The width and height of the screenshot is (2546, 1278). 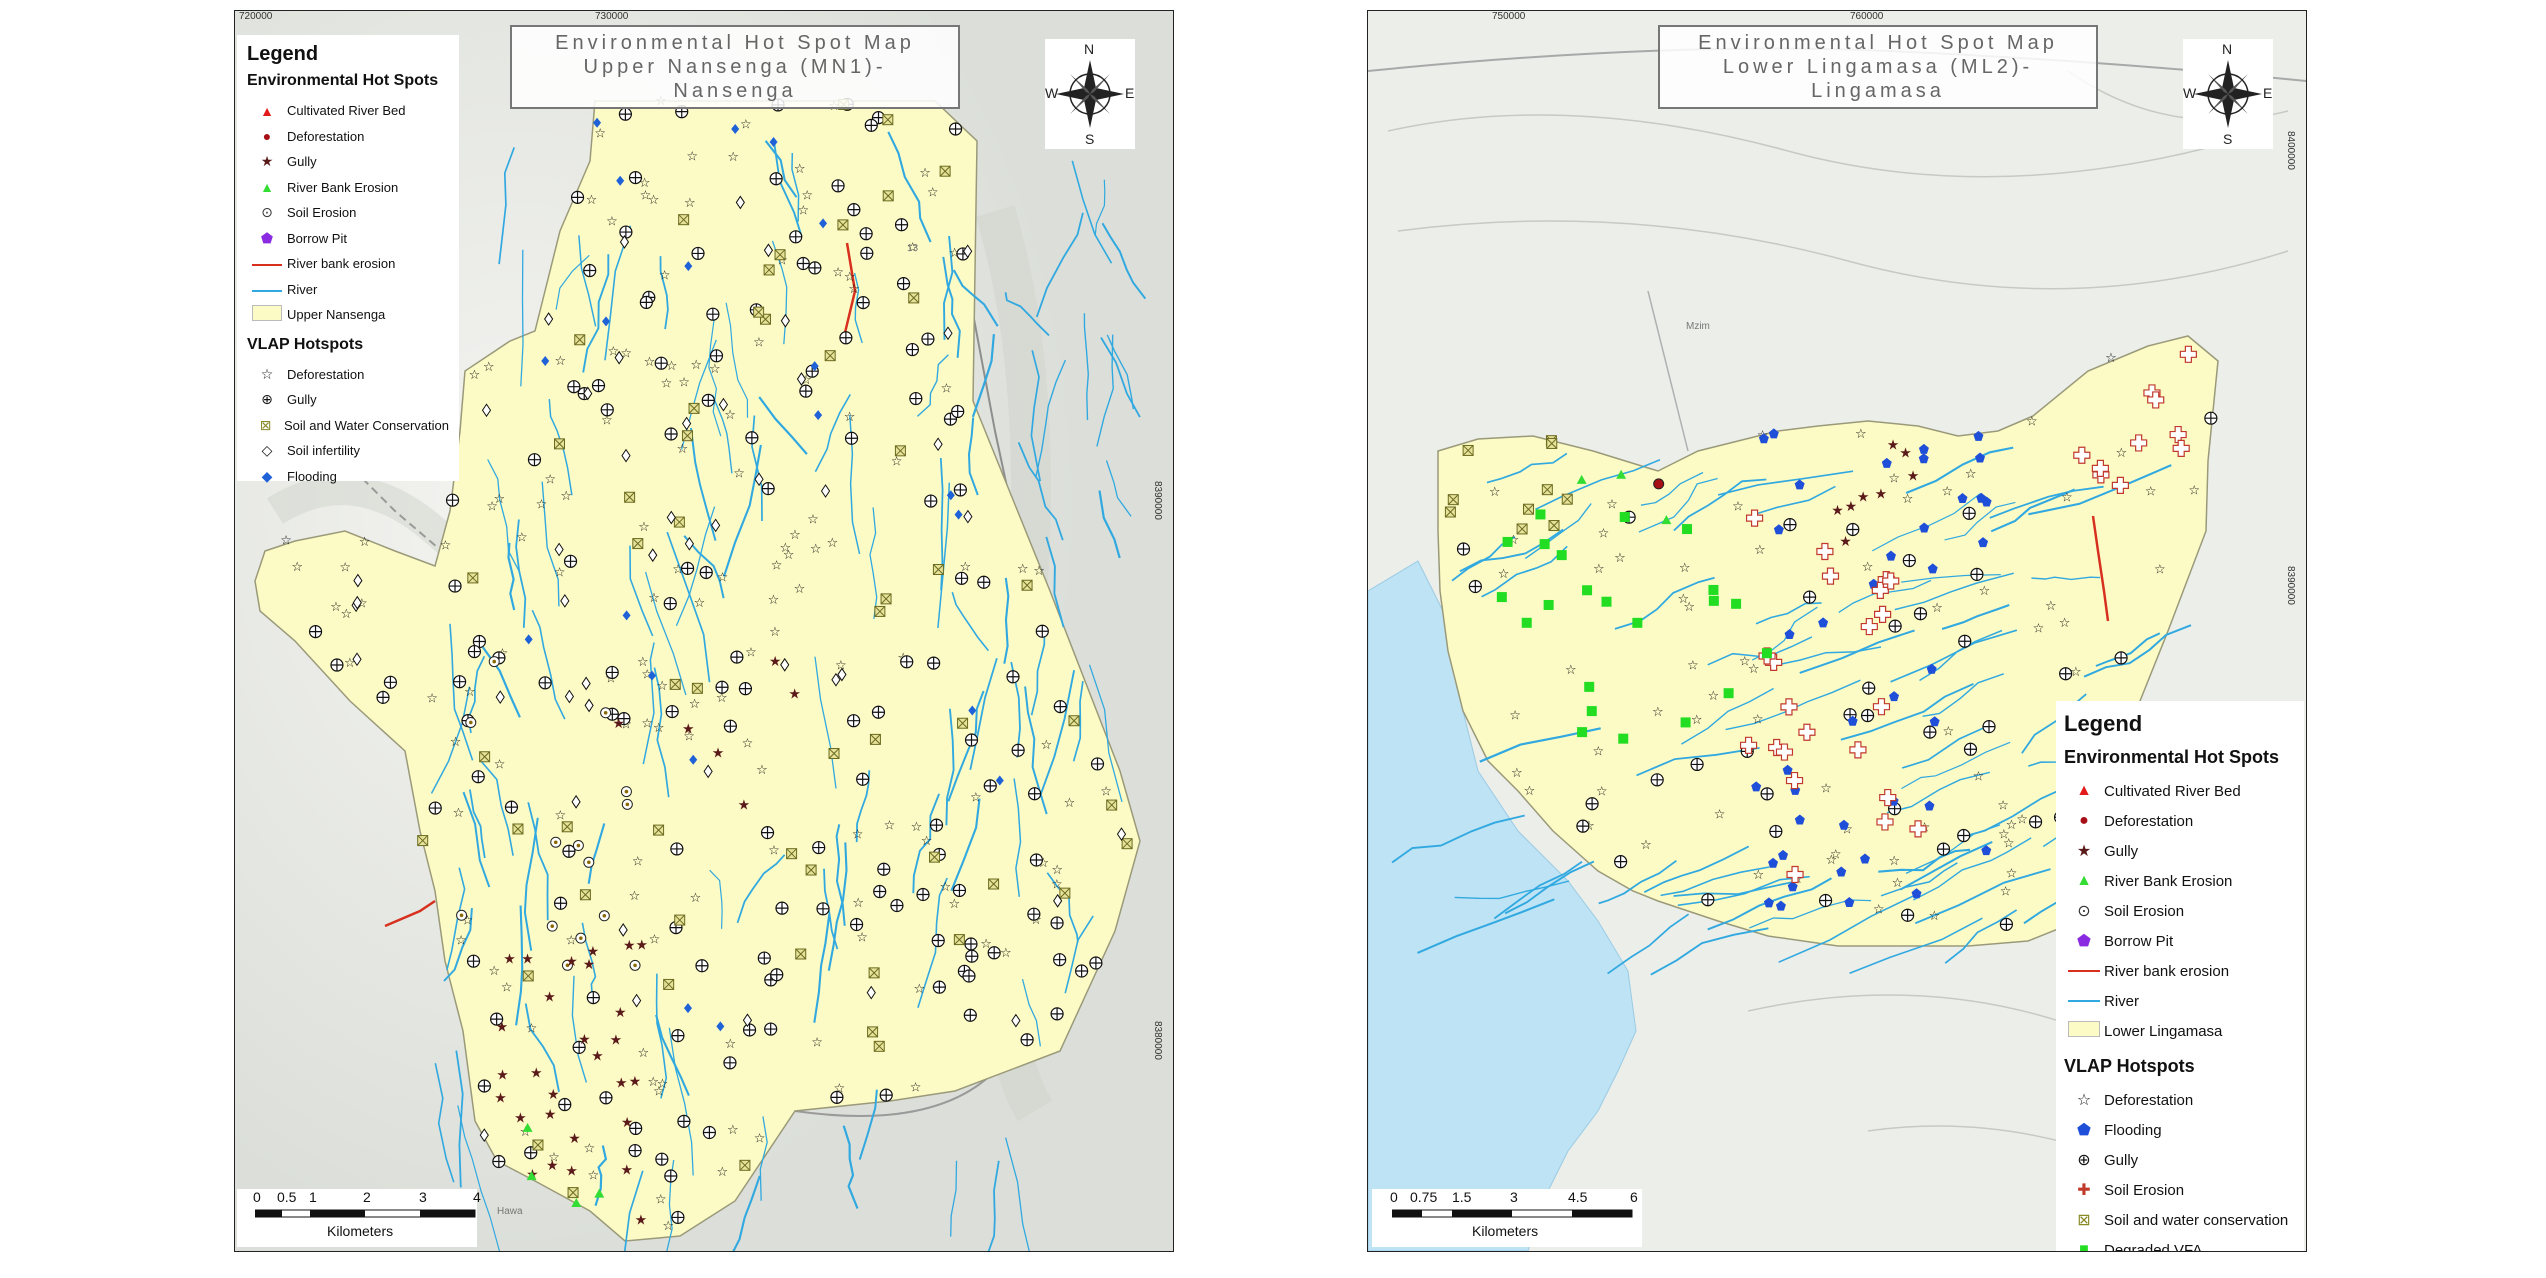 What do you see at coordinates (302, 289) in the screenshot?
I see `legend-label: River` at bounding box center [302, 289].